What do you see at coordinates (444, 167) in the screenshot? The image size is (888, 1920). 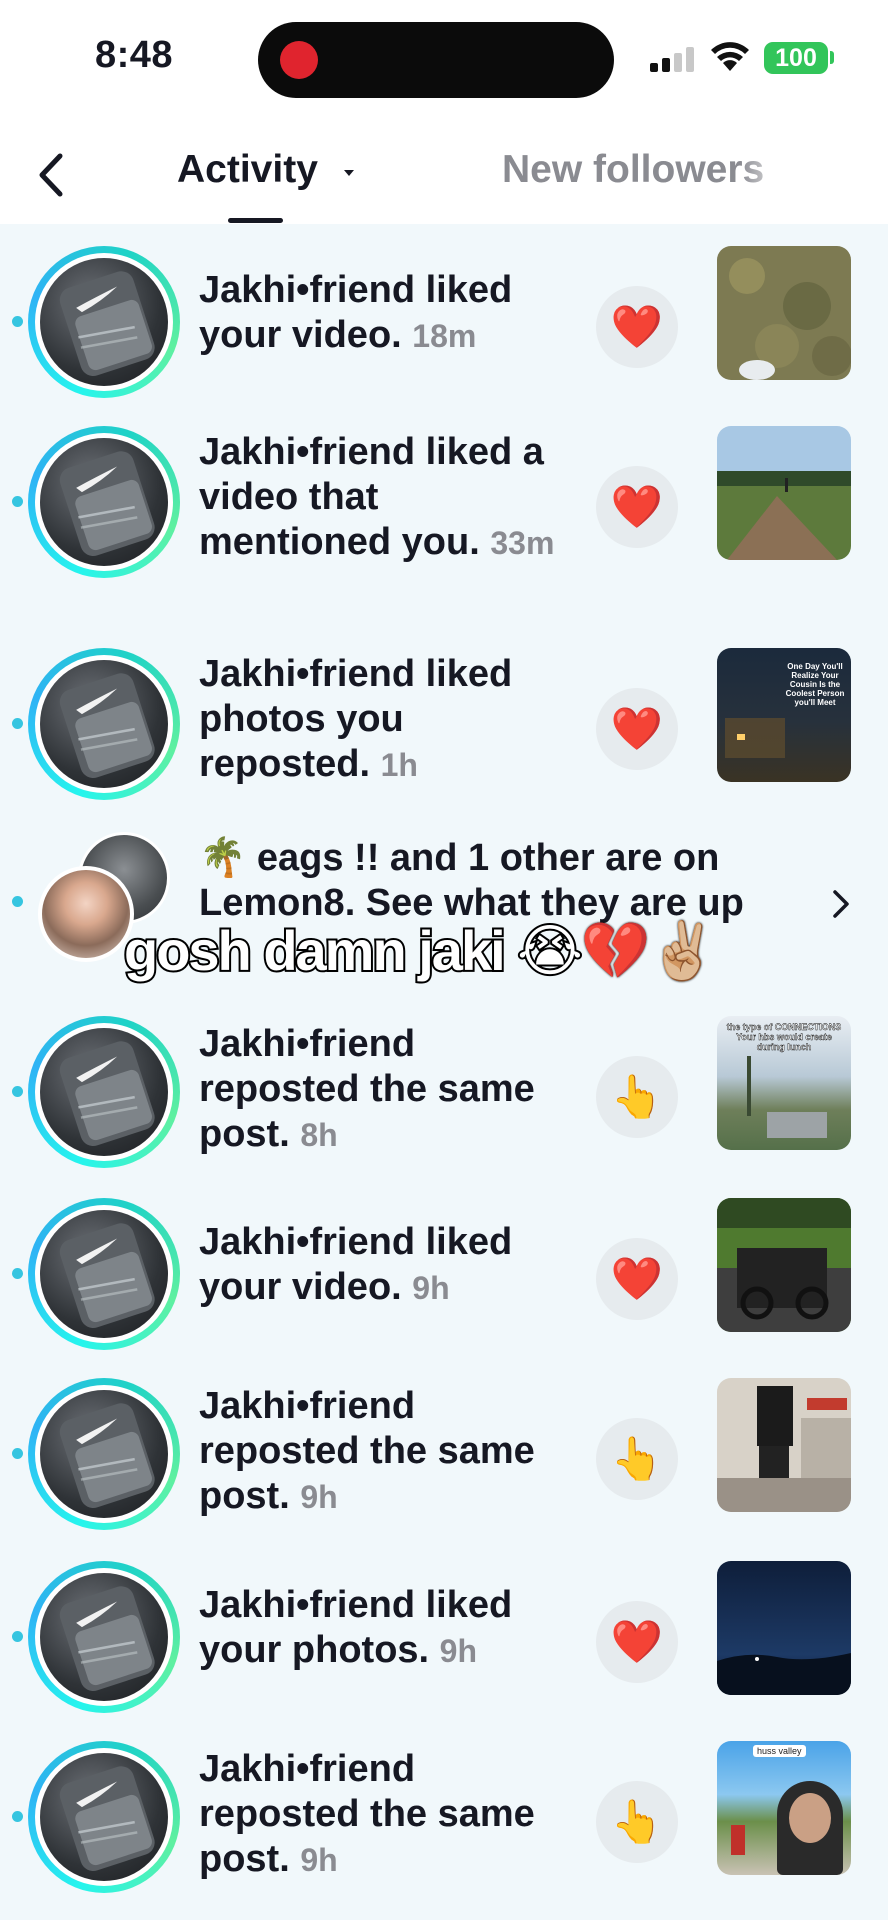 I see `header: Activity New followers` at bounding box center [444, 167].